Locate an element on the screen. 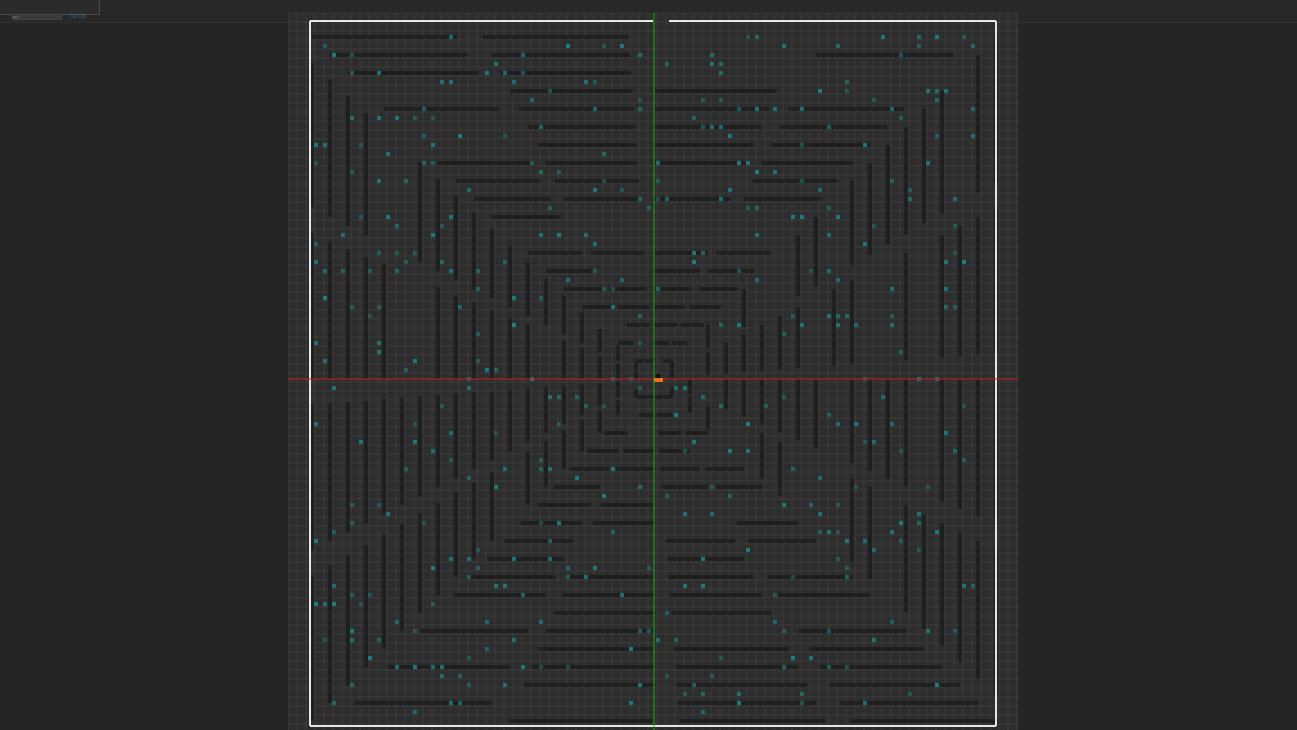 The image size is (1297, 730). minimap-panel is located at coordinates (50, 7).